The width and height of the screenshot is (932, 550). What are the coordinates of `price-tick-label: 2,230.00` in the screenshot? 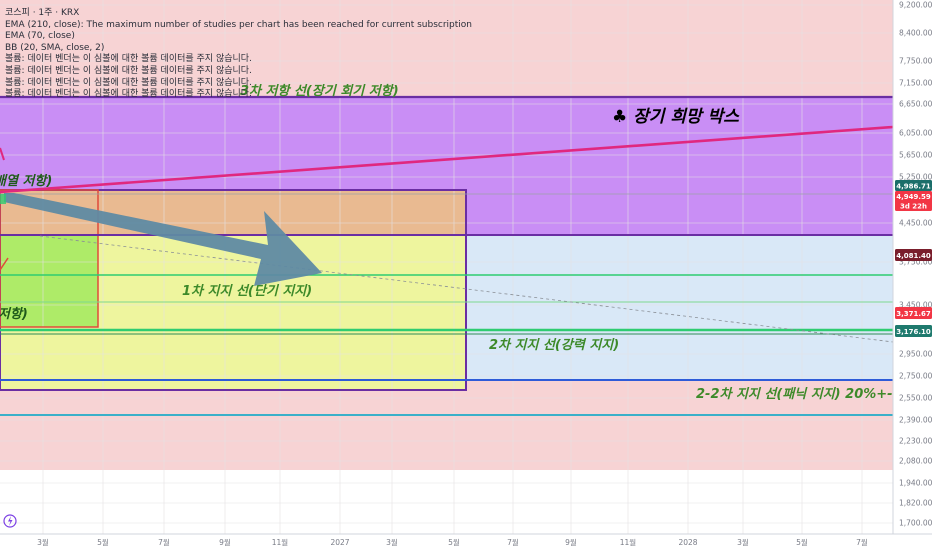 It's located at (915, 441).